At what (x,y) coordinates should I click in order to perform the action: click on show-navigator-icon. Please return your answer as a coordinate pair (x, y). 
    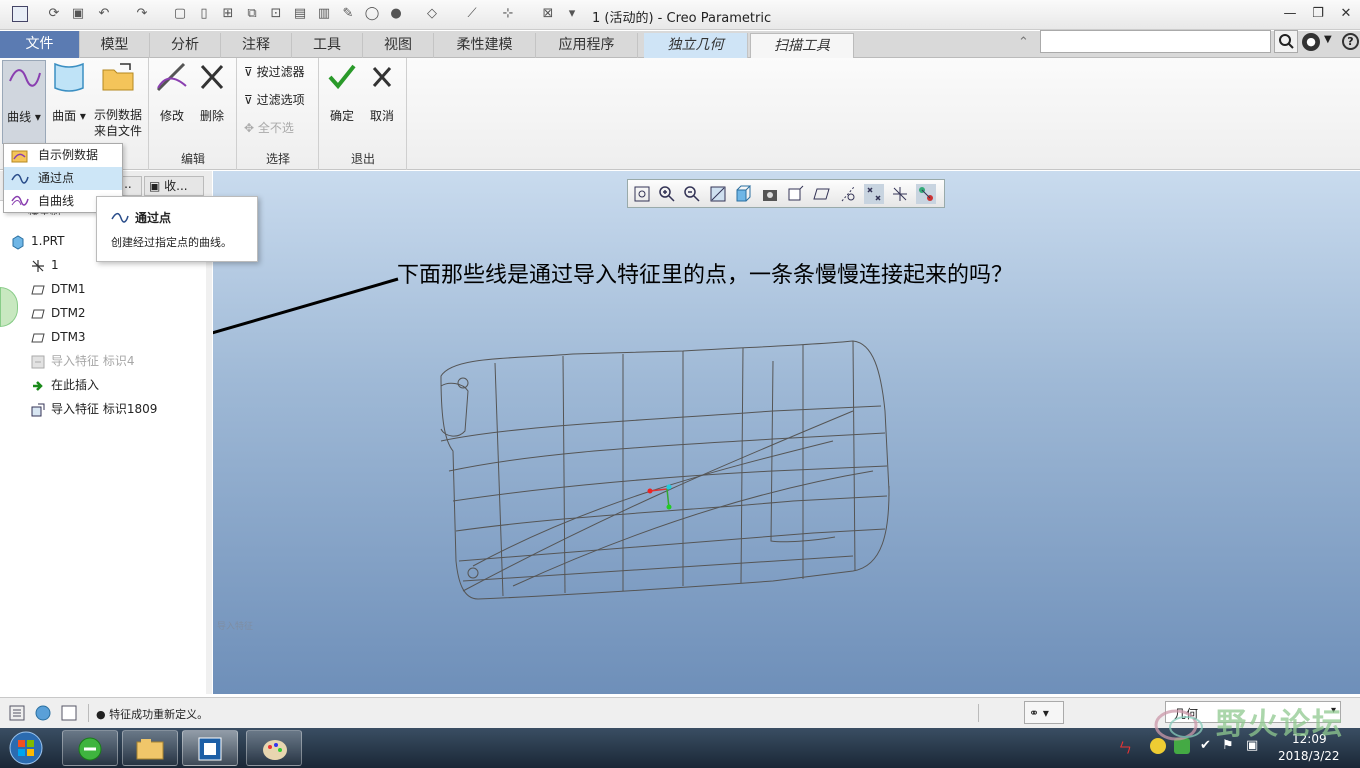
    Looking at the image, I should click on (17, 713).